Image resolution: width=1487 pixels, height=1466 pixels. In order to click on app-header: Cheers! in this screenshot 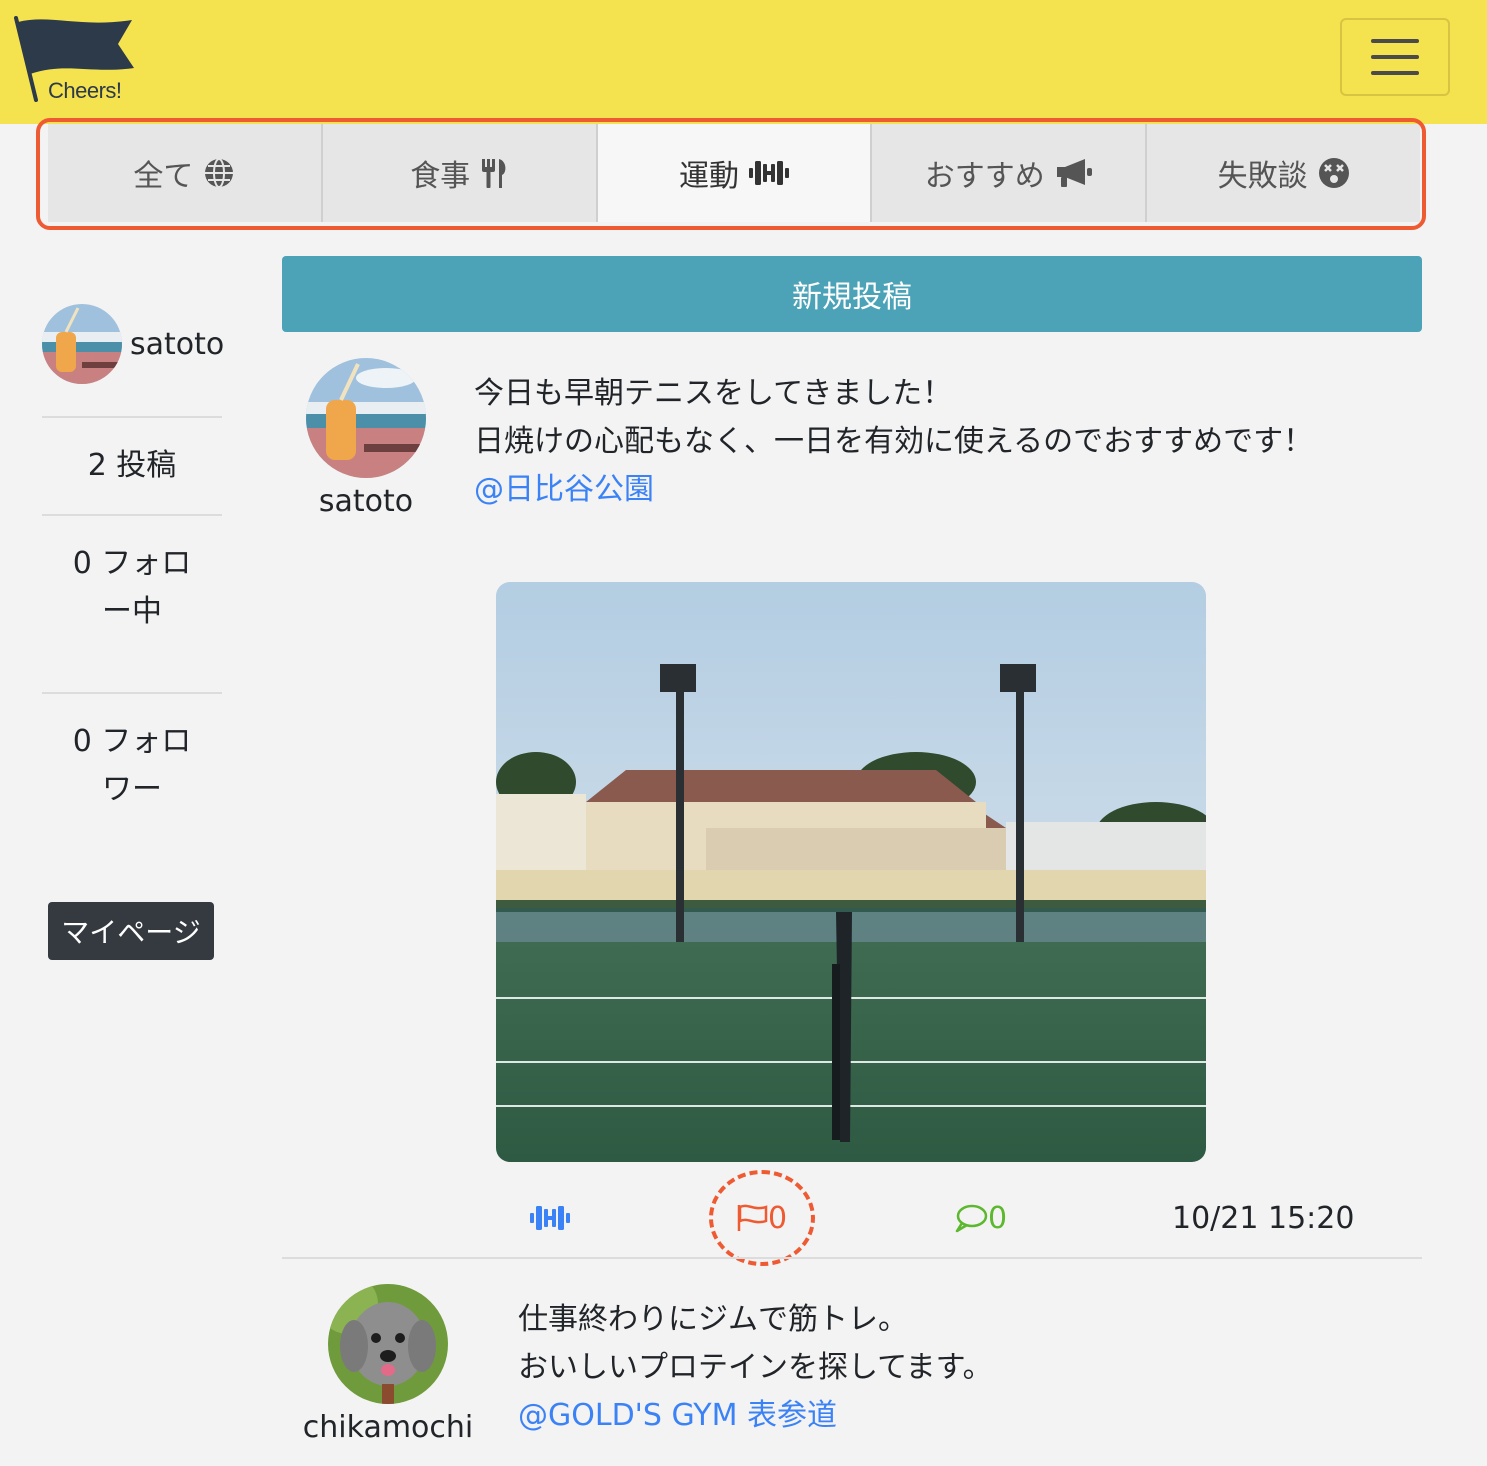, I will do `click(743, 62)`.